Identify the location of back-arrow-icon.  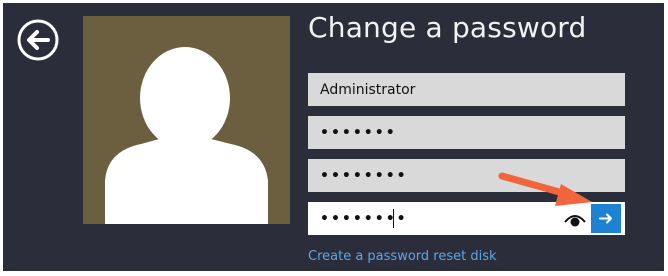
(38, 40).